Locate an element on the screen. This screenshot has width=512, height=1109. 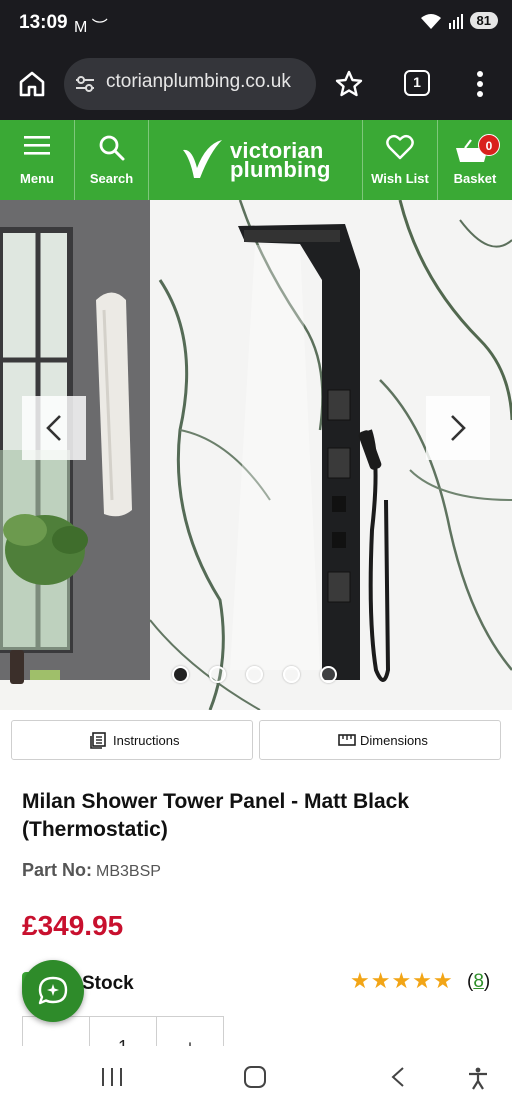
url-text: ctorianplumbing.co.uk is located at coordinates (198, 82).